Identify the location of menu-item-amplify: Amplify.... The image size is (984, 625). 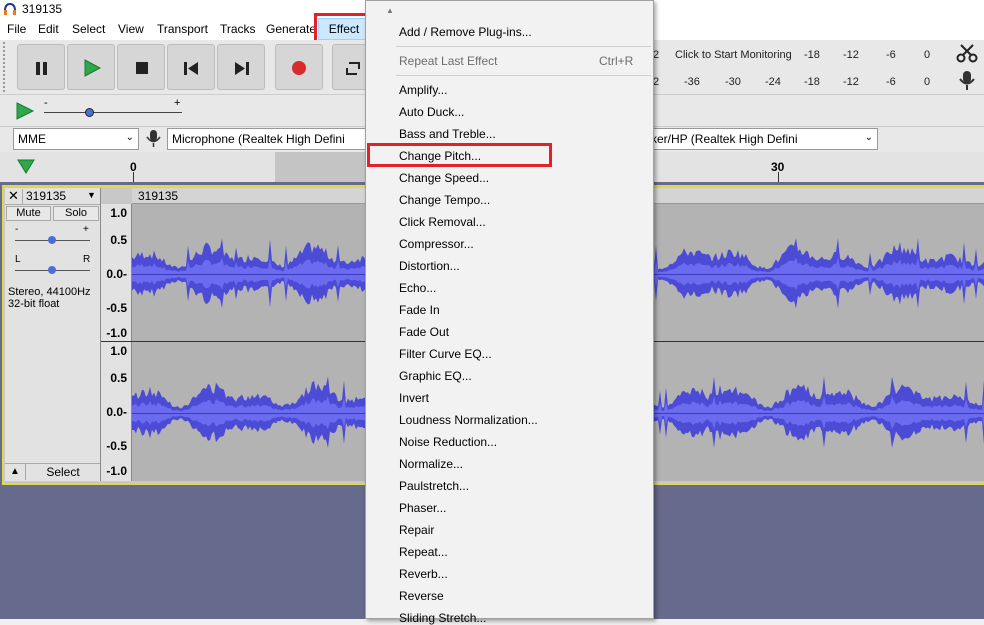
(423, 90).